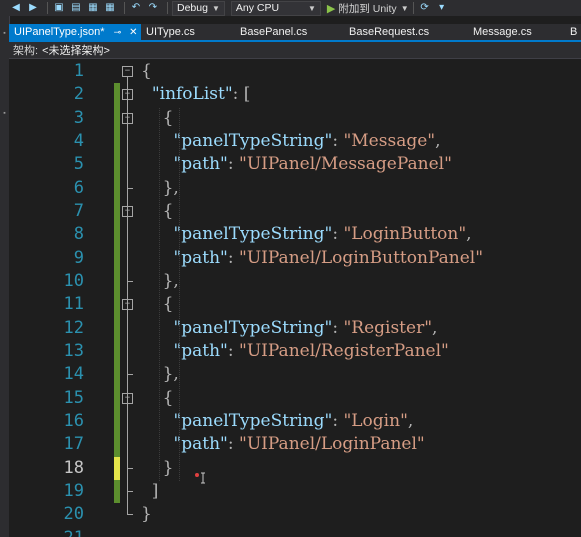 Image resolution: width=581 pixels, height=537 pixels. I want to click on toolbox-tab: ▪, so click(4, 114).